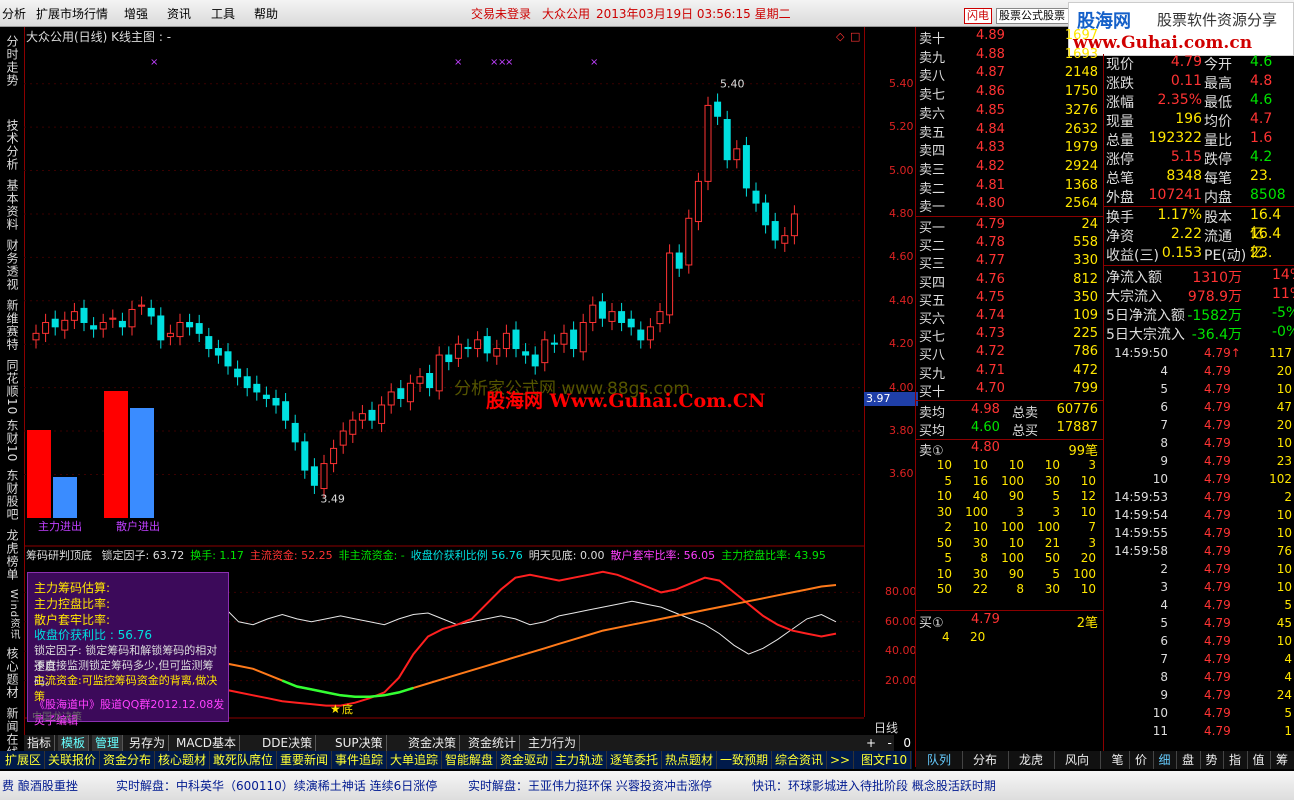  I want to click on tick-volume: 10, so click(1284, 515).